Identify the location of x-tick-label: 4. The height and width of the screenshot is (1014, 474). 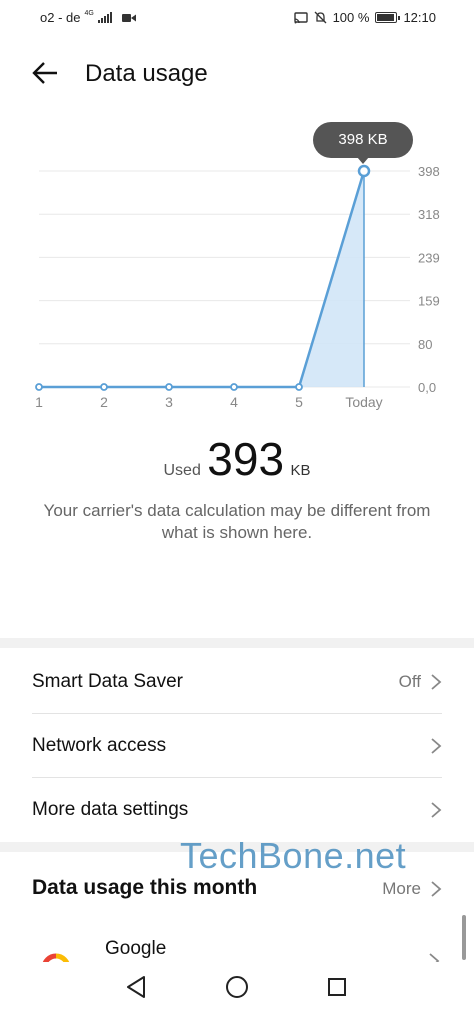
(234, 402).